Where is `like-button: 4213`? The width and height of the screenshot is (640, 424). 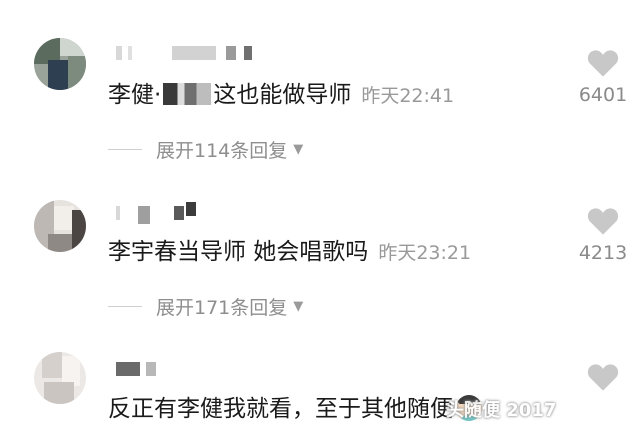
like-button: 4213 is located at coordinates (603, 235).